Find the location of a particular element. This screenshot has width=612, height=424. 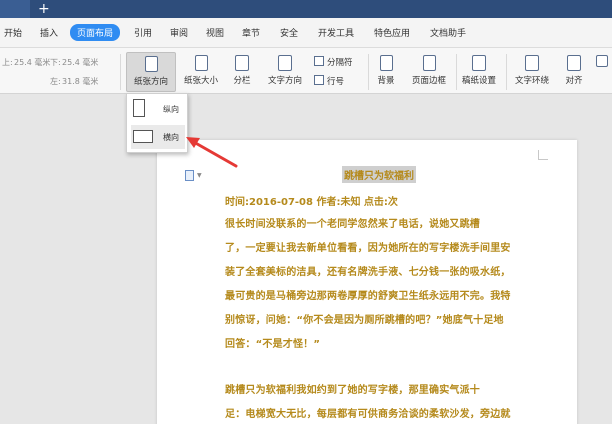

page-corner-mark is located at coordinates (543, 155).